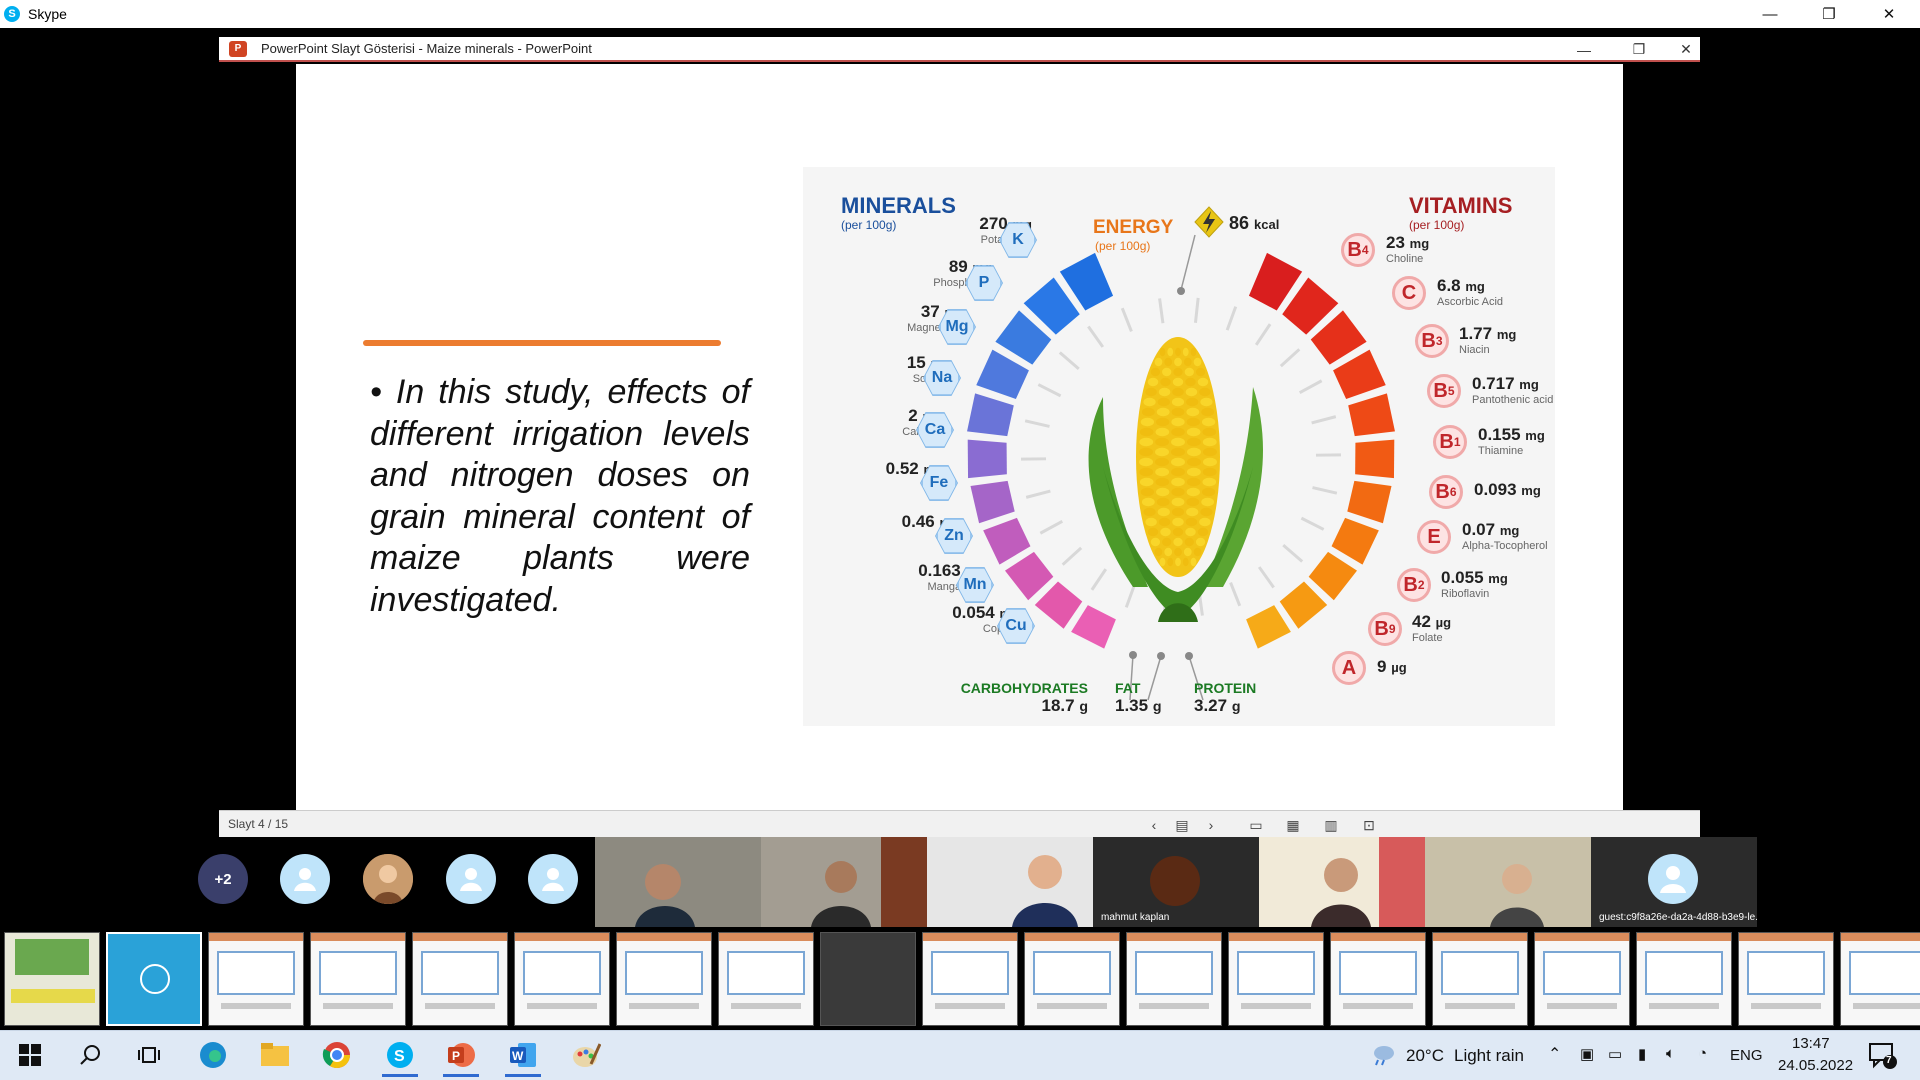 This screenshot has width=1920, height=1080. Describe the element at coordinates (1511, 441) in the screenshot. I see `vitamin-thiamine: 0.155 mg Thiamine` at that location.